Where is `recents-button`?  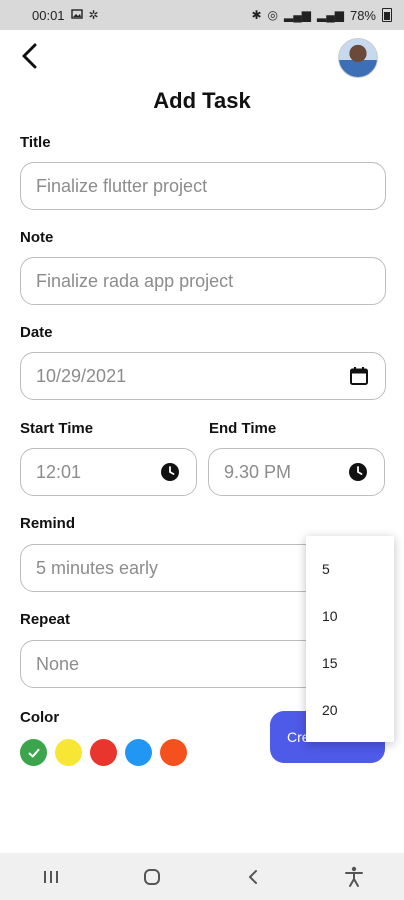 recents-button is located at coordinates (51, 877).